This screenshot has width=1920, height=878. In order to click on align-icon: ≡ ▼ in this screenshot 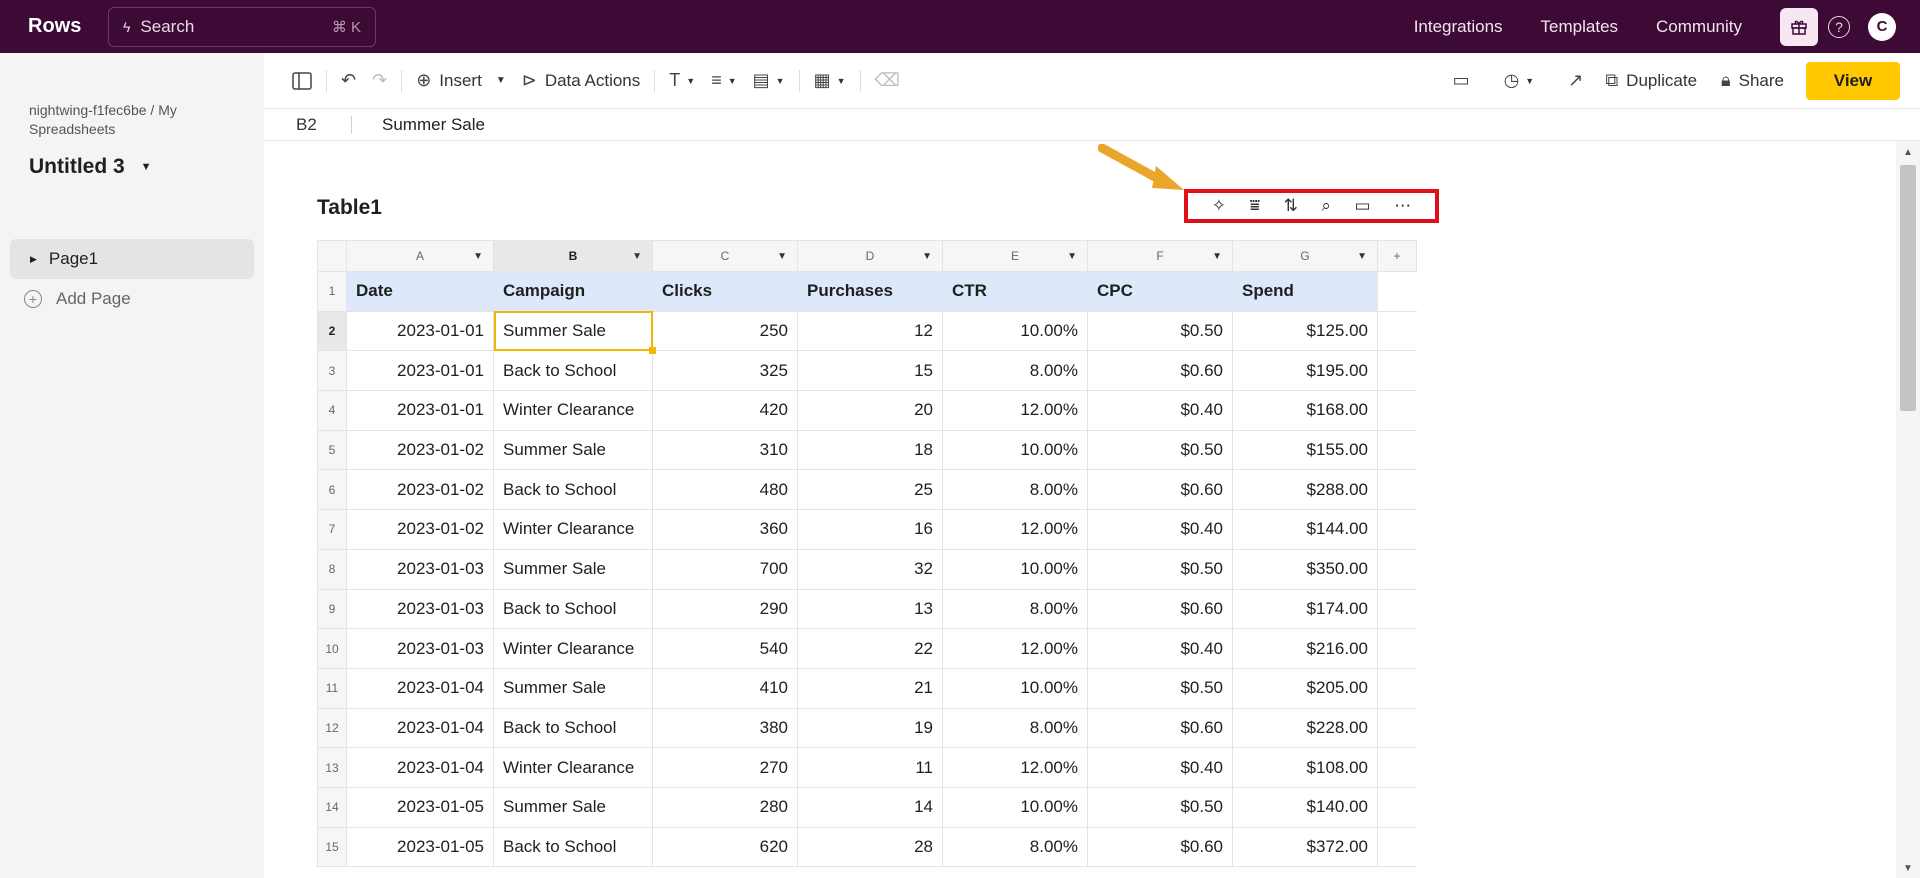, I will do `click(723, 81)`.